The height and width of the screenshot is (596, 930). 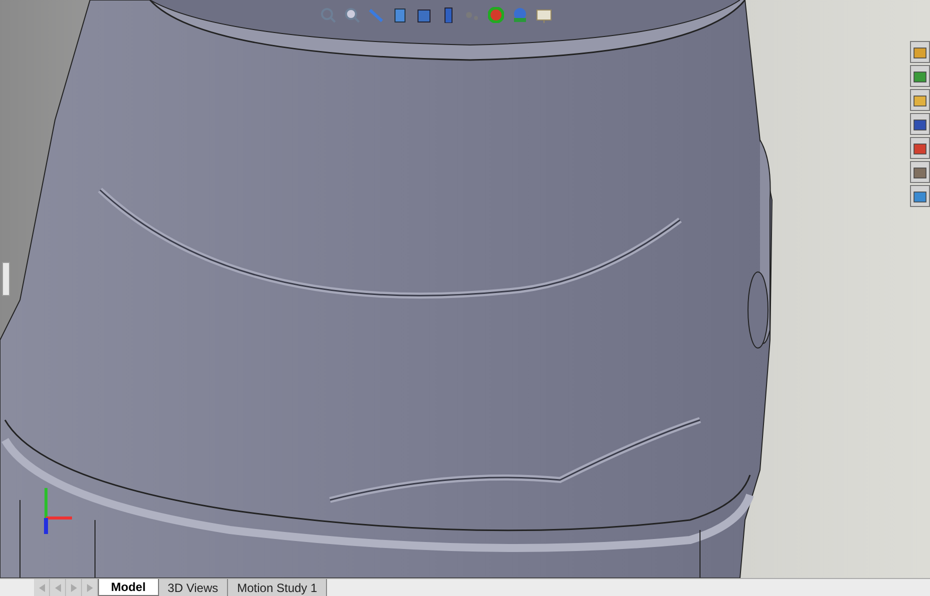 I want to click on bottom-tab: Motion Study 1, so click(x=278, y=587).